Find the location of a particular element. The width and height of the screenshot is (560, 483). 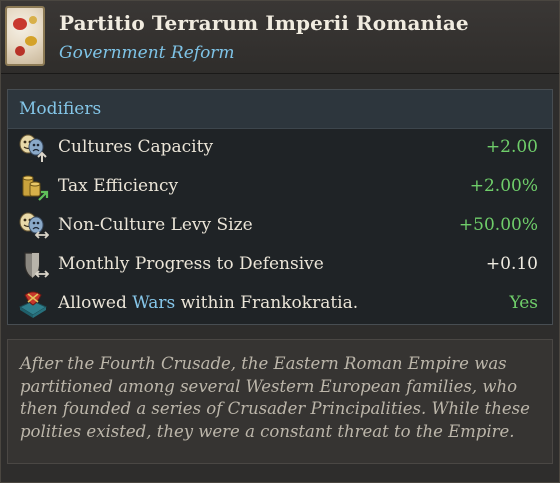

modifier-row-tax-efficiency: Tax Efficiency +2.00% is located at coordinates (280, 187).